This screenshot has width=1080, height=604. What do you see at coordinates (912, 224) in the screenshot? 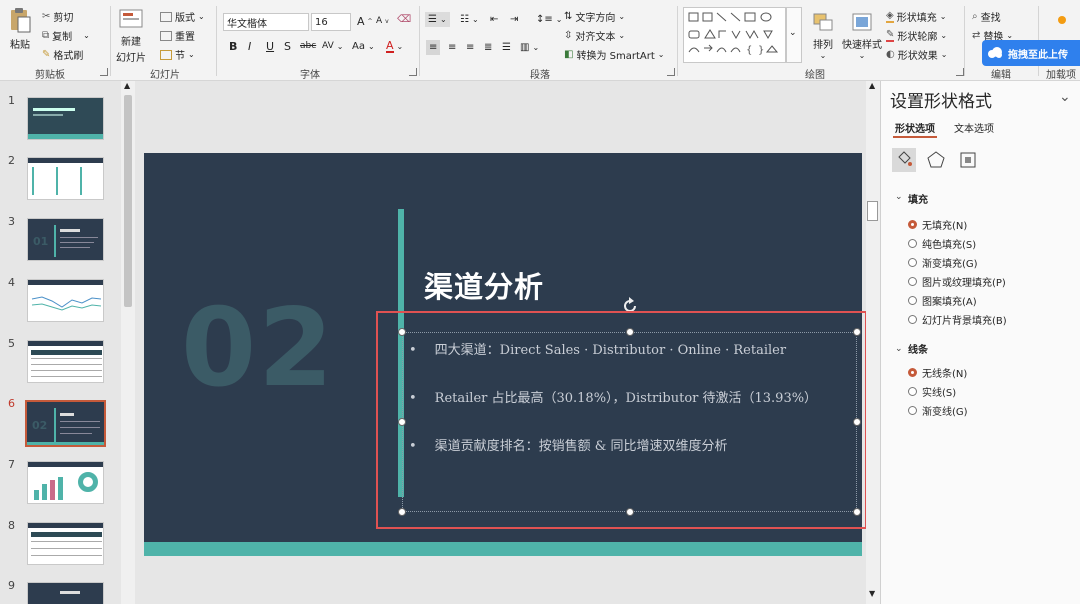
I see `radio-no-fill` at bounding box center [912, 224].